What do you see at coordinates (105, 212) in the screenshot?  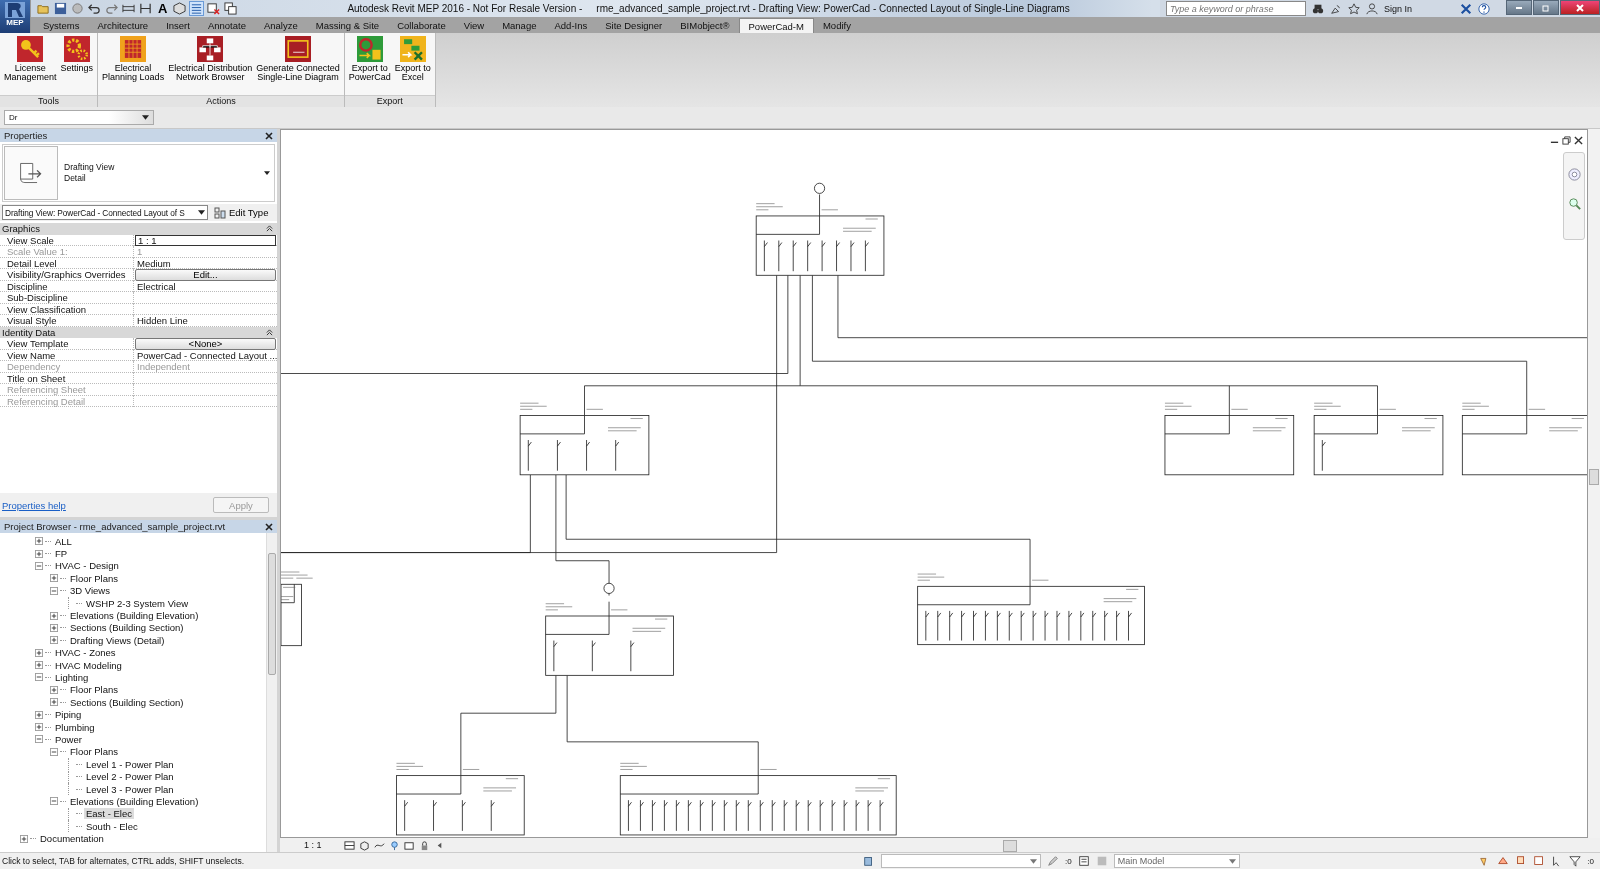 I see `instance-dropdown: Drafting View: PowerCad - Connected Layout of S` at bounding box center [105, 212].